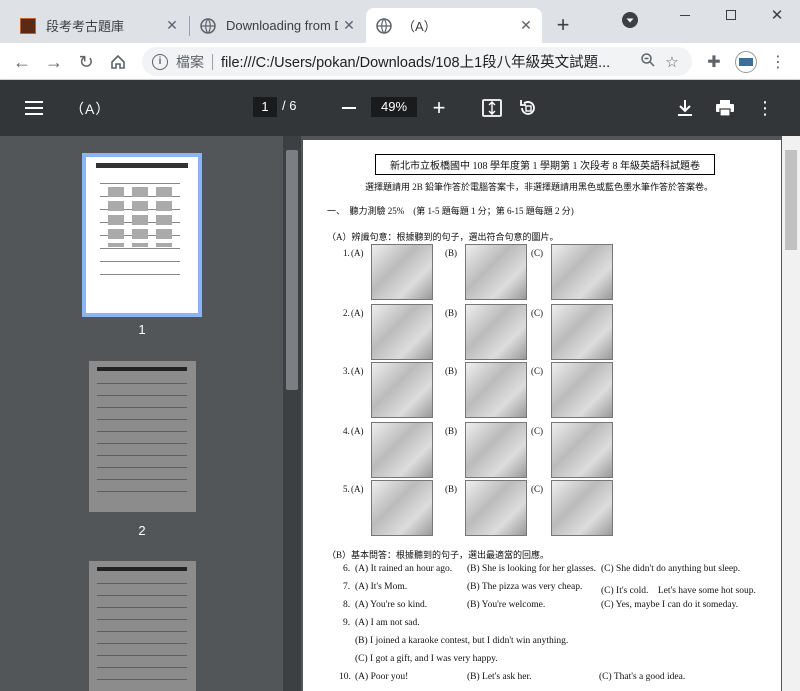 This screenshot has height=691, width=800. I want to click on sidebar-toggle-button, so click(34, 108).